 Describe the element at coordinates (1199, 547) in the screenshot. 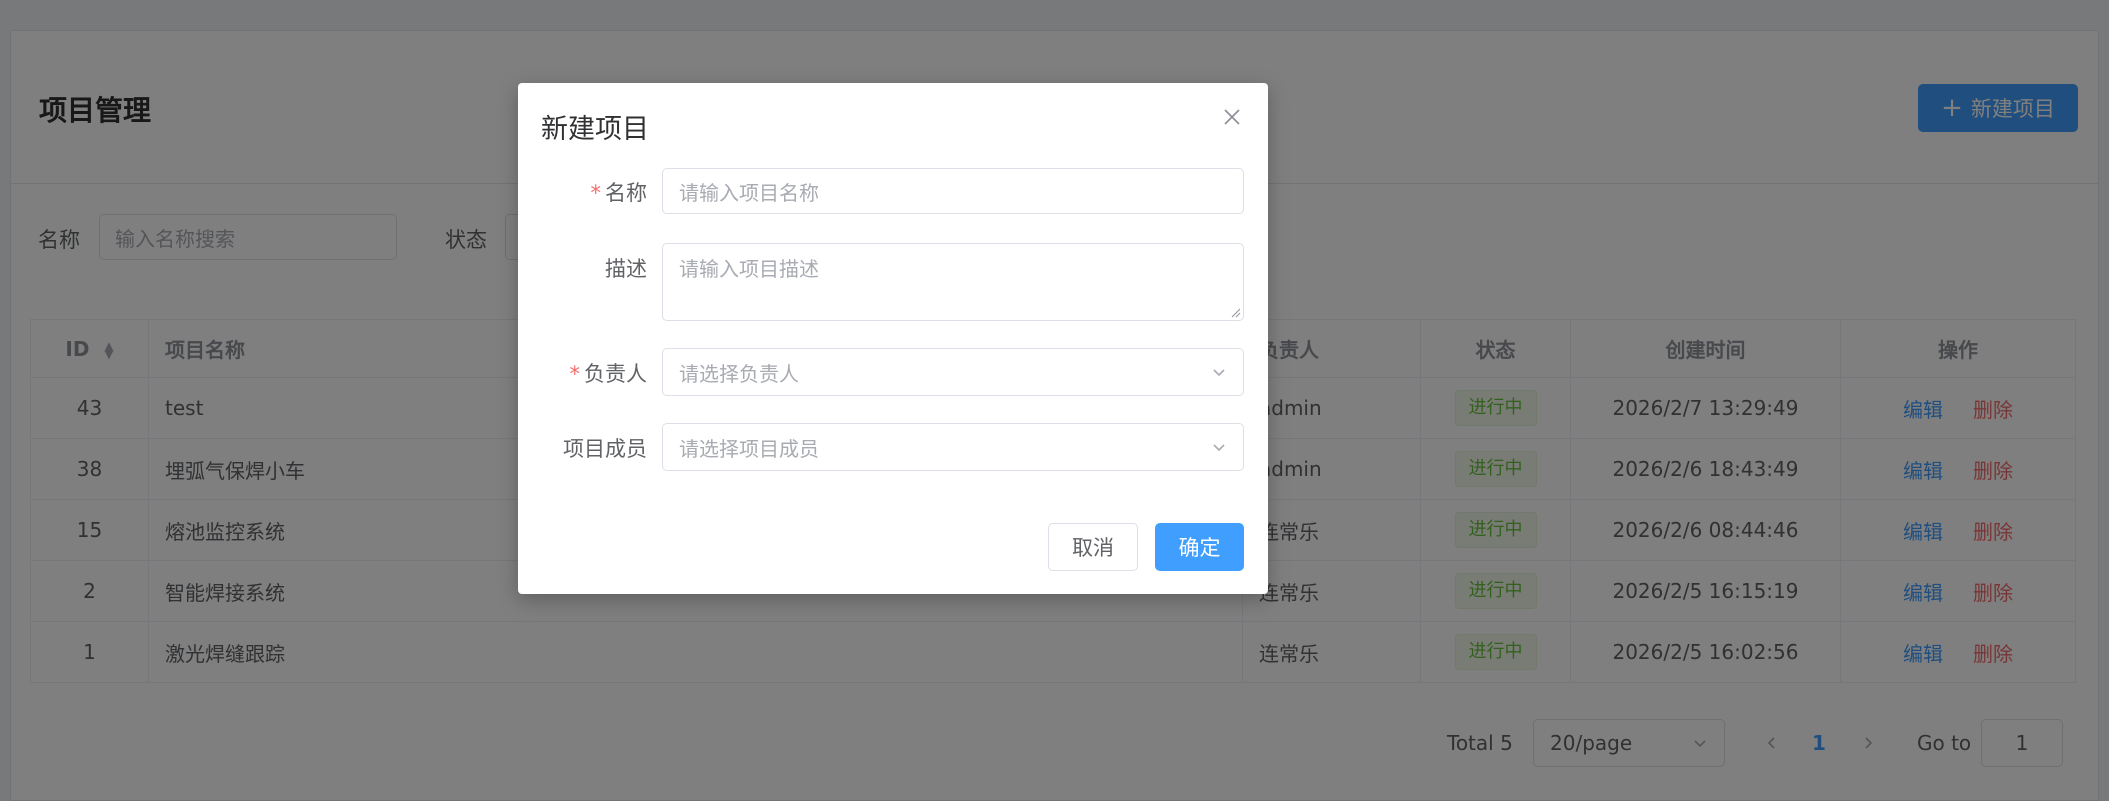

I see `confirm-button: 确定` at that location.